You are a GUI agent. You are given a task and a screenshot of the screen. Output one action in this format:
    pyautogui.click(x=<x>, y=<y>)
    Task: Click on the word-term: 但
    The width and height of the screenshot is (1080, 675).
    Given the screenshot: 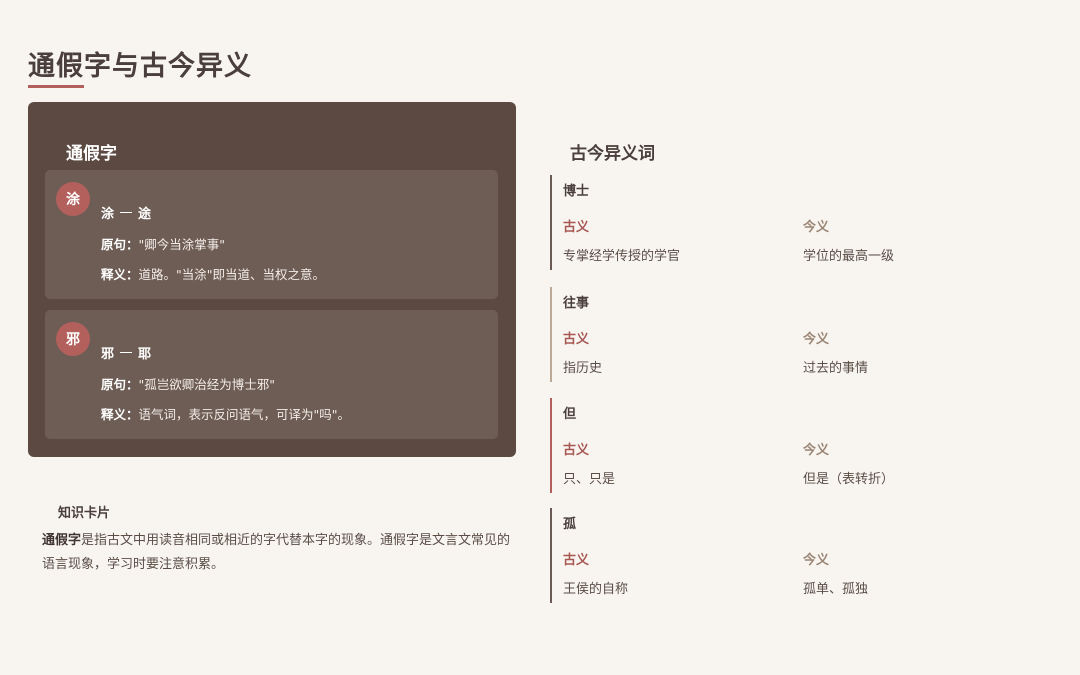 What is the action you would take?
    pyautogui.click(x=570, y=414)
    